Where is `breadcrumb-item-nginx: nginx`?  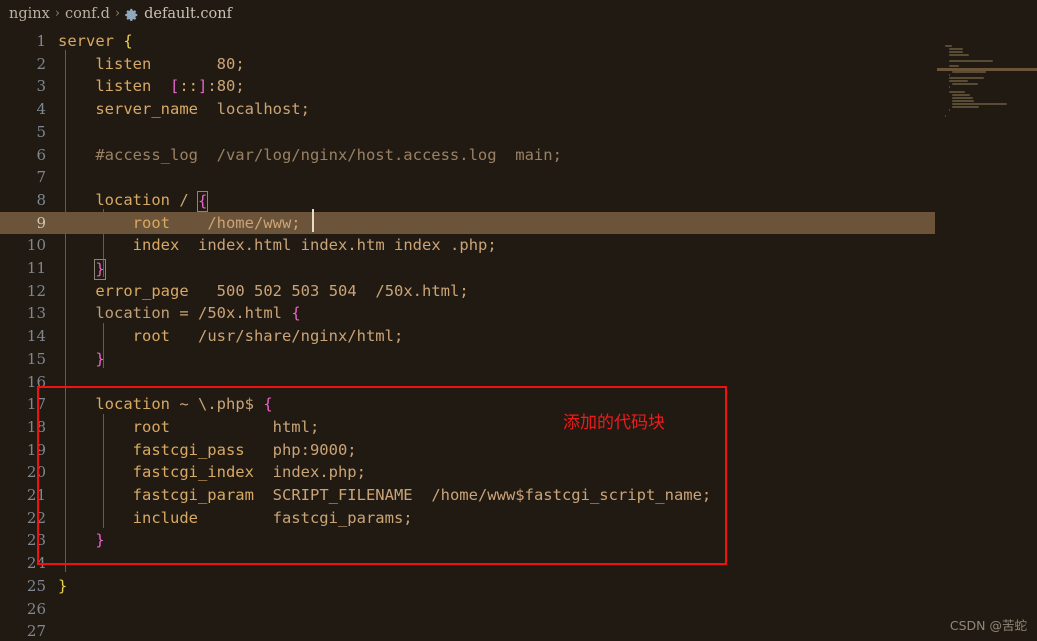 breadcrumb-item-nginx: nginx is located at coordinates (29, 14).